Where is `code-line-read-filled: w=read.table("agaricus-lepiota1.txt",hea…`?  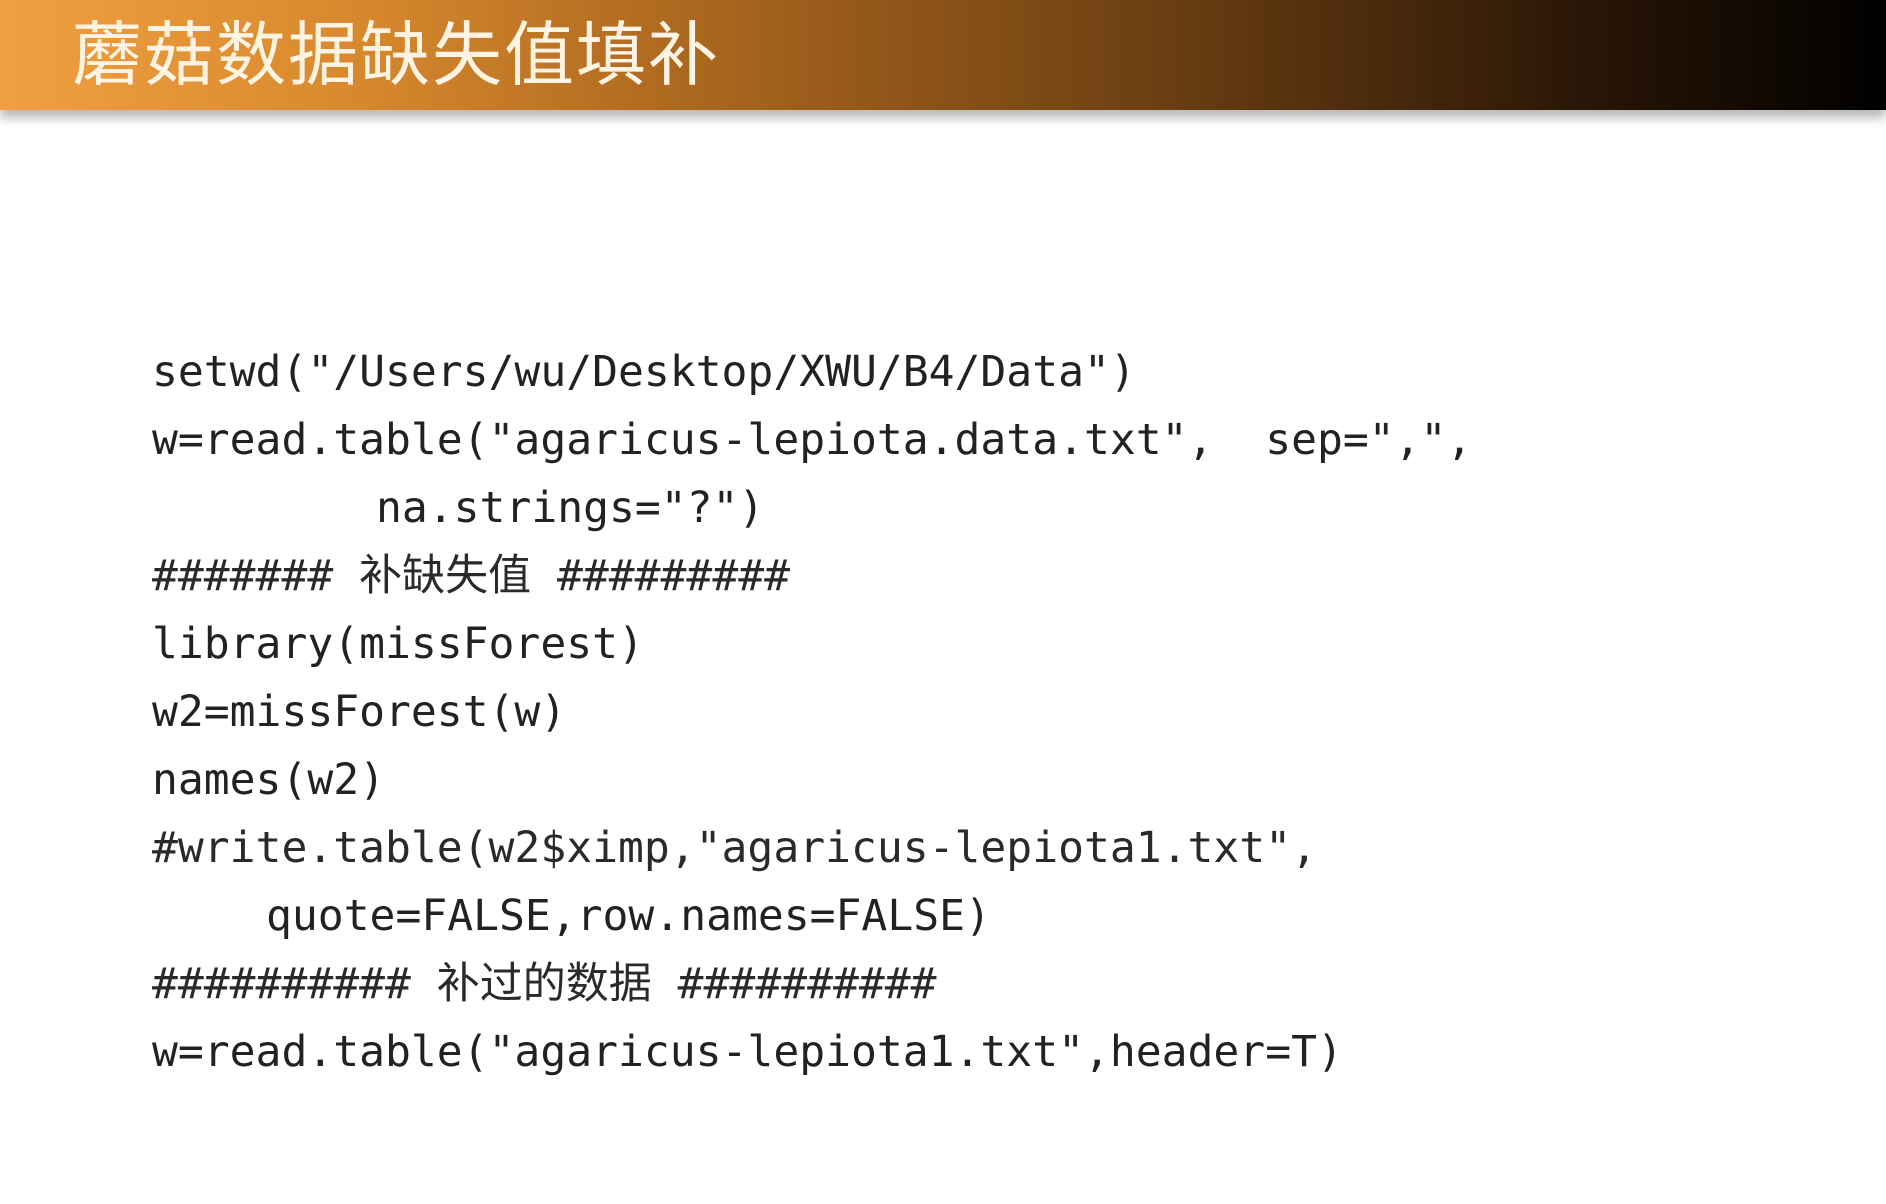 code-line-read-filled: w=read.table("agaricus-lepiota1.txt",hea… is located at coordinates (747, 1052).